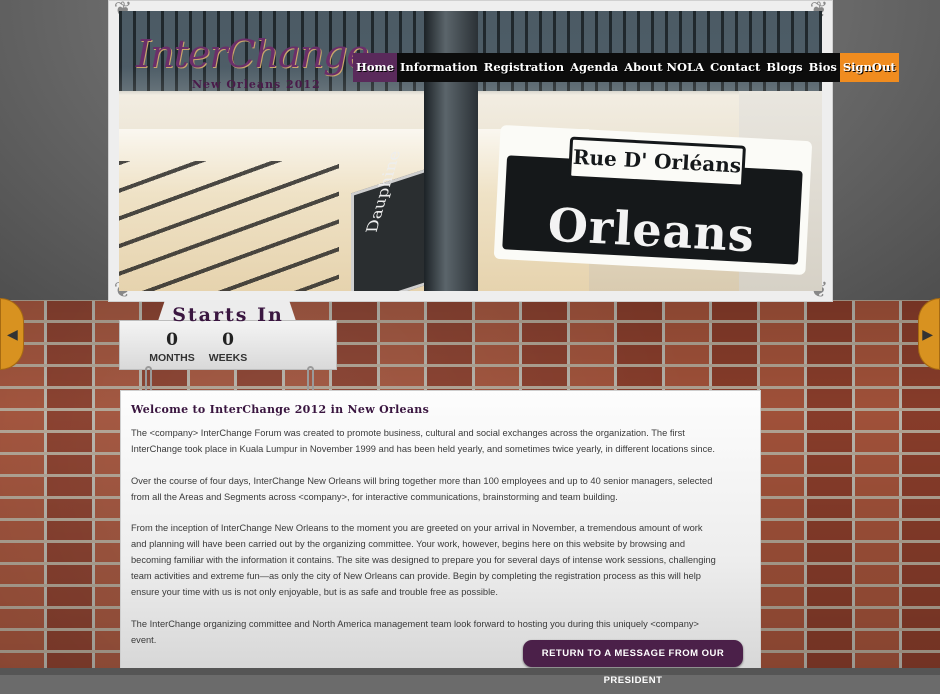 This screenshot has height=694, width=940. I want to click on site-logo: InterChange New Orleans 2012, so click(247, 65).